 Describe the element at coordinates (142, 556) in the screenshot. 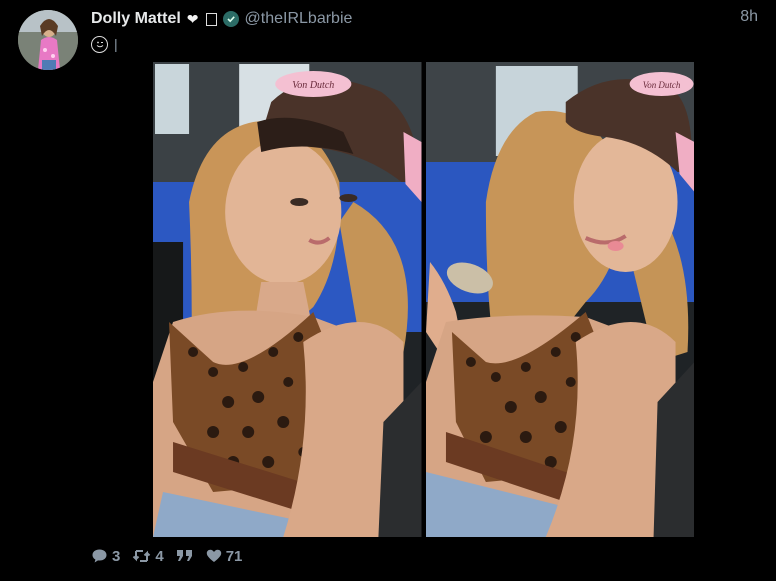

I see `retweet-icon` at that location.